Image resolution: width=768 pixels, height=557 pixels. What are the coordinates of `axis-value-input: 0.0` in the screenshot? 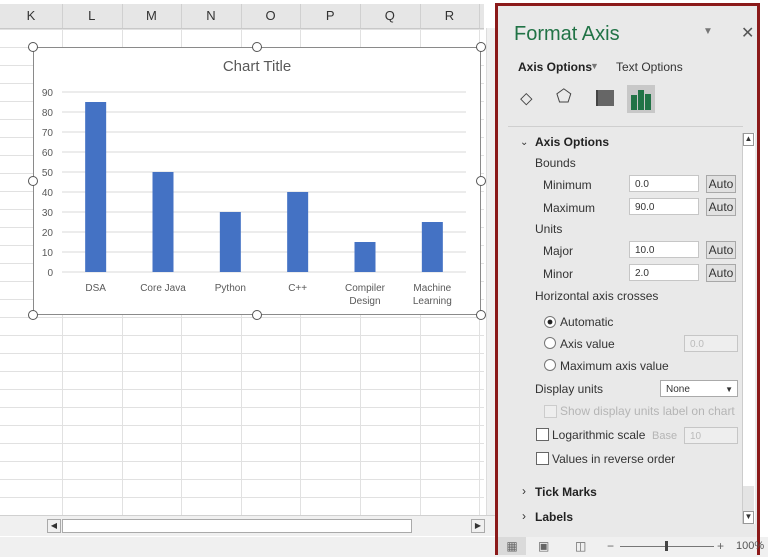 It's located at (711, 343).